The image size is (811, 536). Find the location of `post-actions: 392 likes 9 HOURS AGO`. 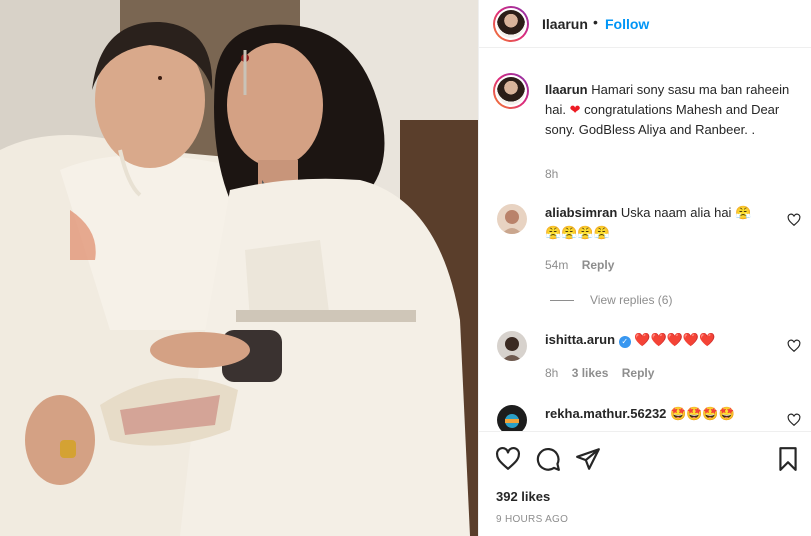

post-actions: 392 likes 9 HOURS AGO is located at coordinates (645, 483).